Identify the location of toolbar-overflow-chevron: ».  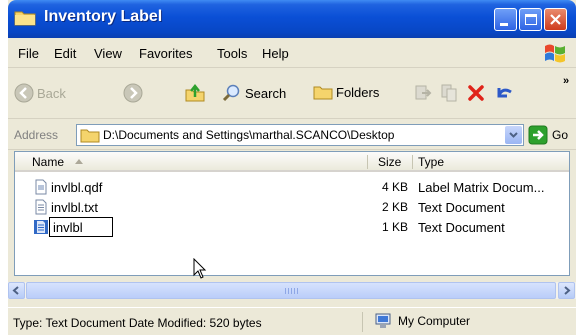
(566, 81).